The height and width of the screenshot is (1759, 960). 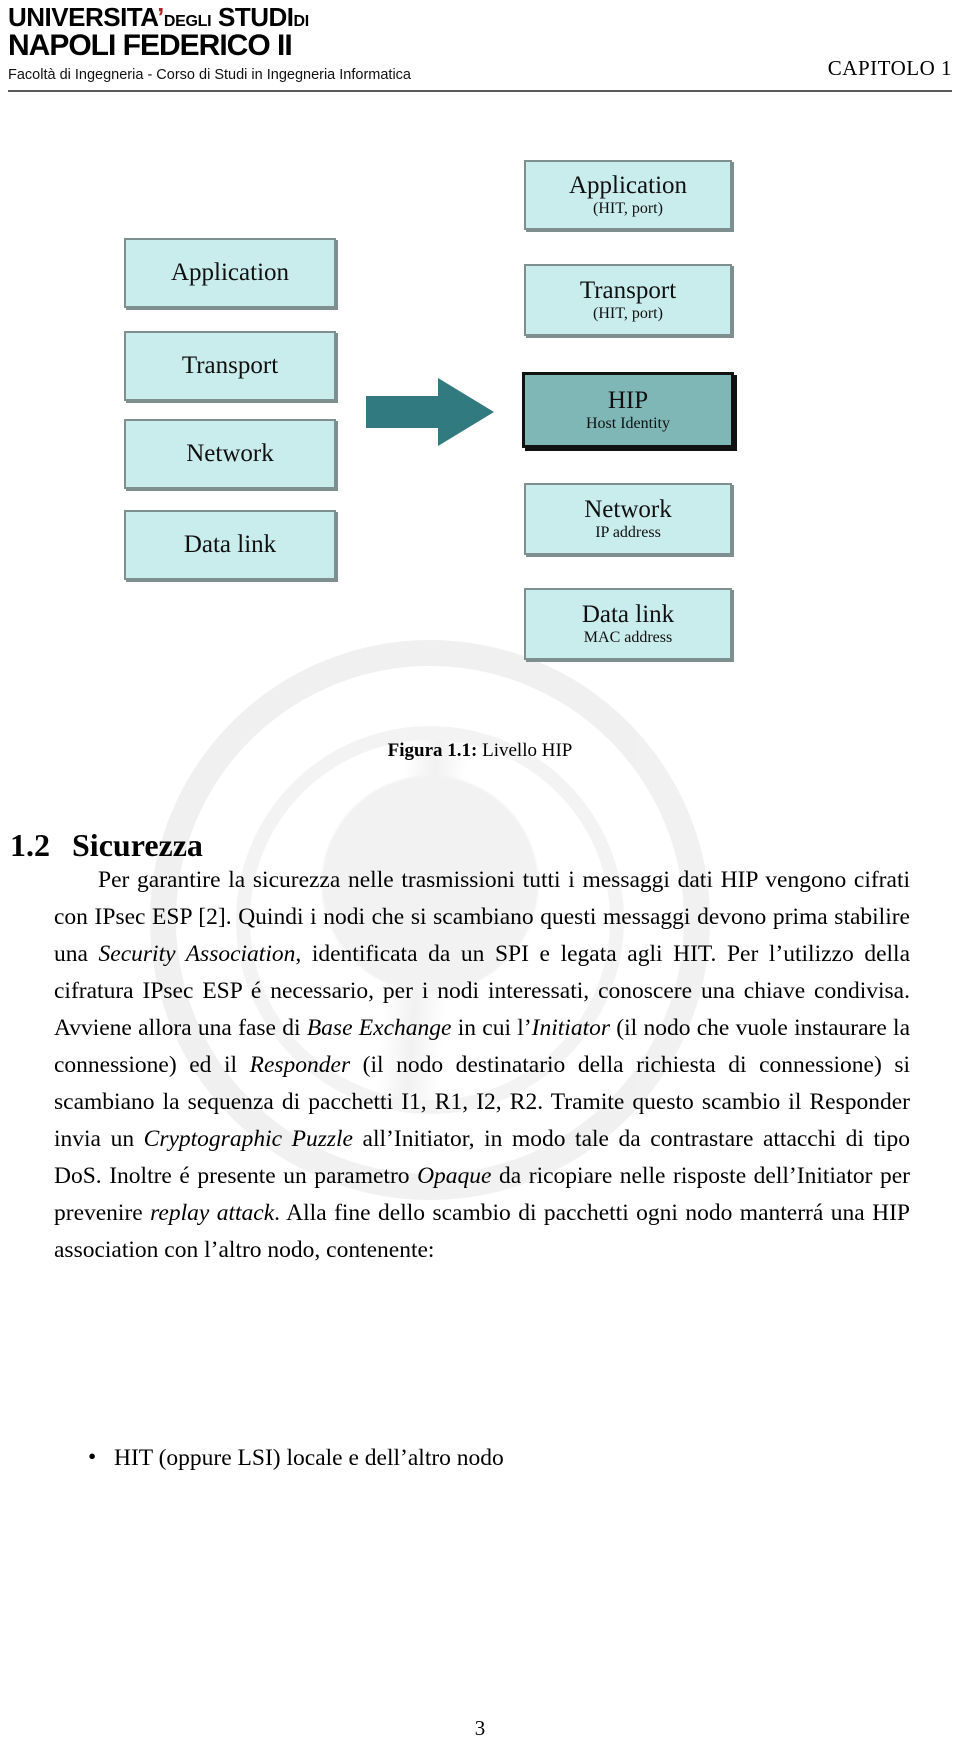 I want to click on diagram-box-subtitle: Host Identity, so click(x=628, y=423).